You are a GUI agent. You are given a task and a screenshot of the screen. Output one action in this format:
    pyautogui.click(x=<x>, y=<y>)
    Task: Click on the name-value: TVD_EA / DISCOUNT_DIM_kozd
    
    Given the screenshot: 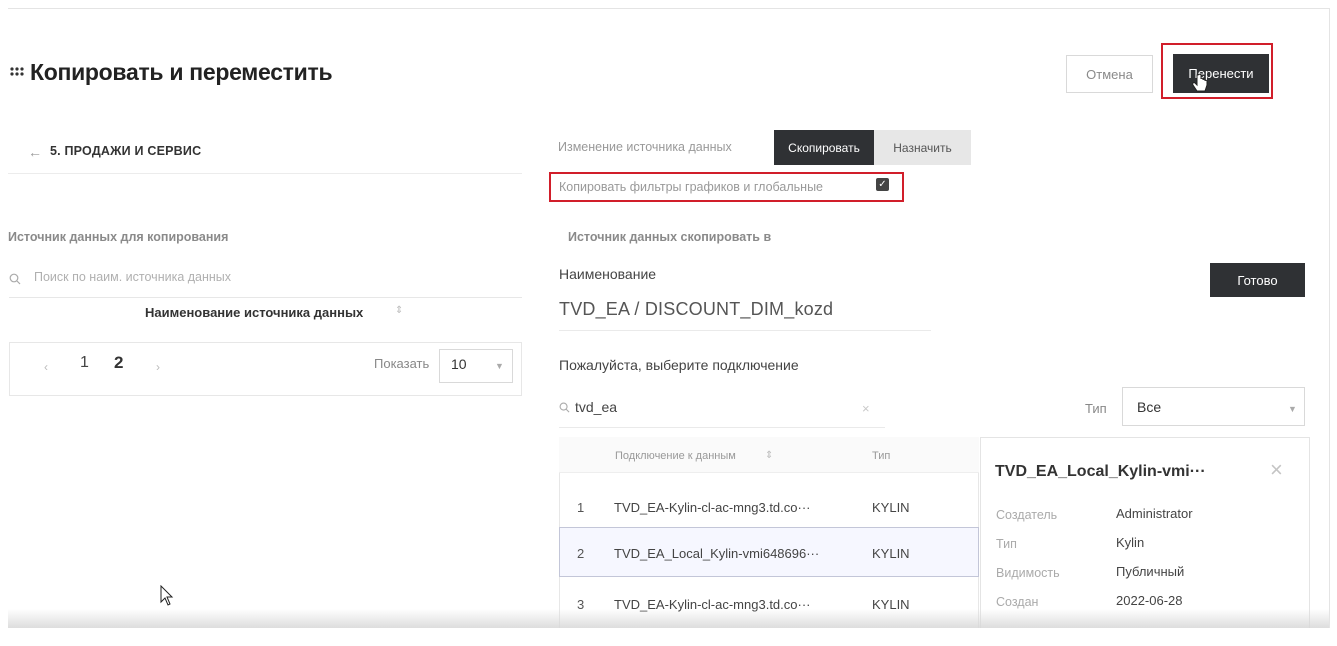 What is the action you would take?
    pyautogui.click(x=696, y=309)
    